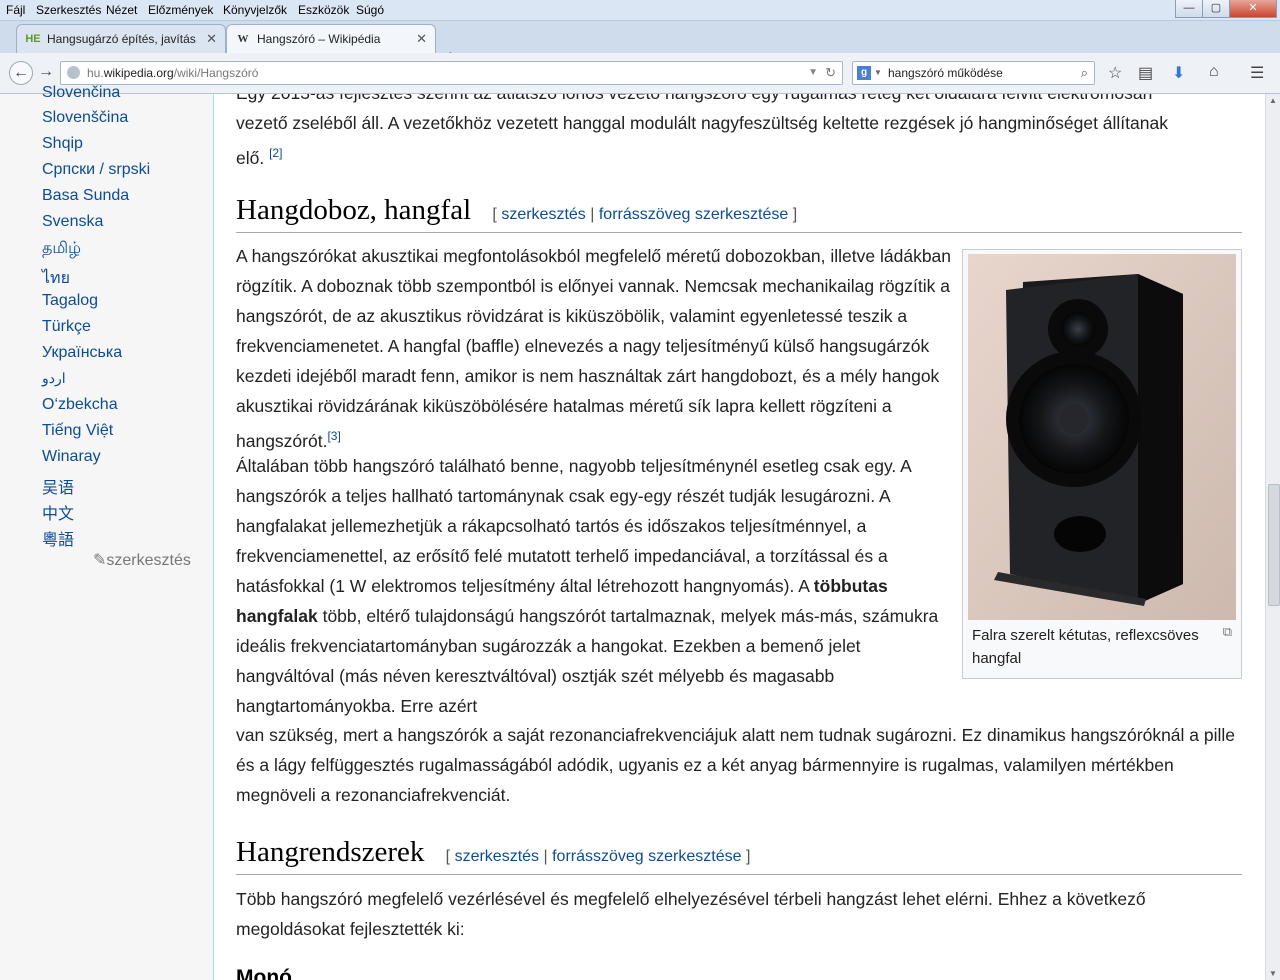  I want to click on menu-tools: Eszközök, so click(323, 10).